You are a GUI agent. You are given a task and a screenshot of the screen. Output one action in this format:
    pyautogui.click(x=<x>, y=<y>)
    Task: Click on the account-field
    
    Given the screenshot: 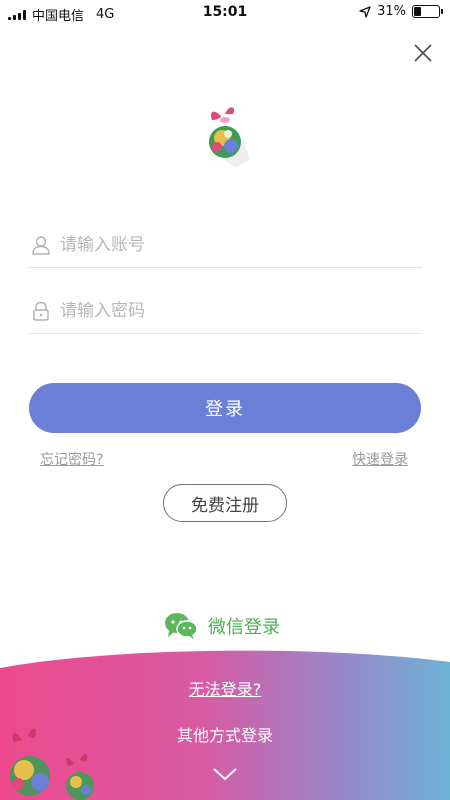 What is the action you would take?
    pyautogui.click(x=225, y=245)
    